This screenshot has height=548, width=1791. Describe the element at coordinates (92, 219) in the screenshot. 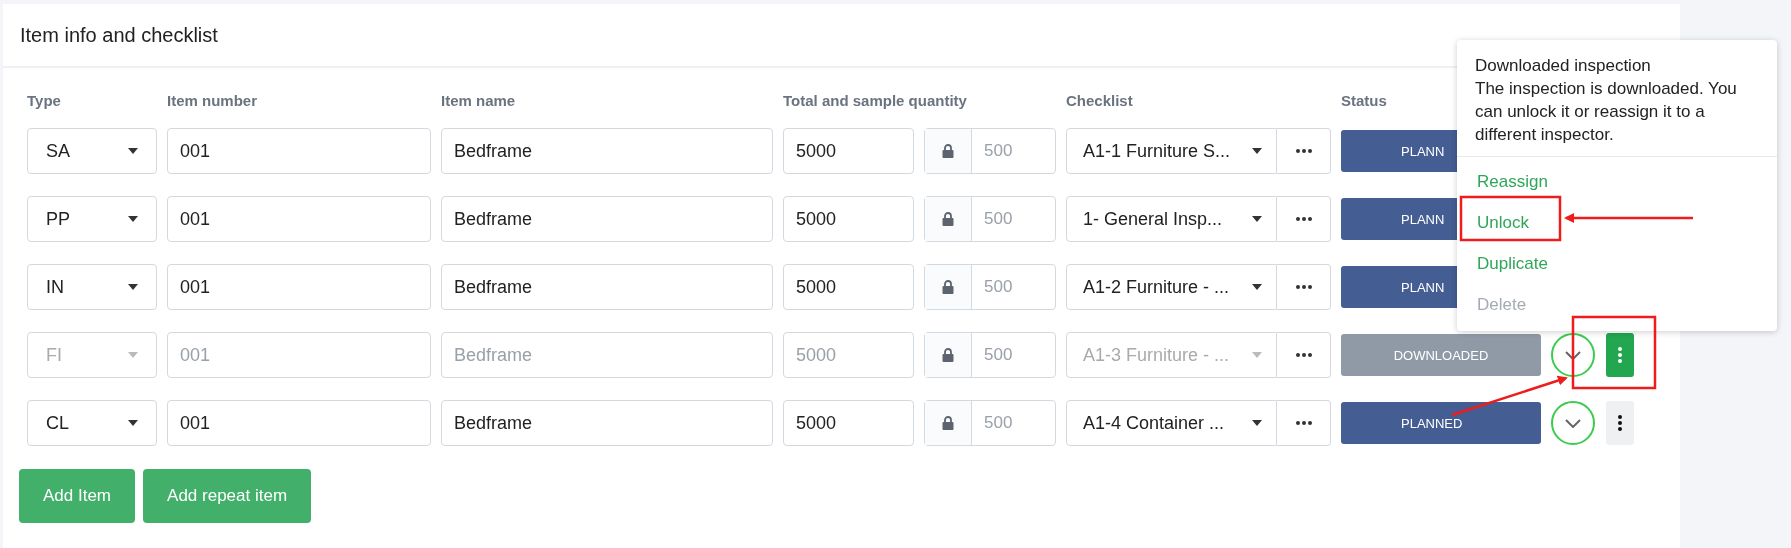

I see `type-select: PP` at that location.